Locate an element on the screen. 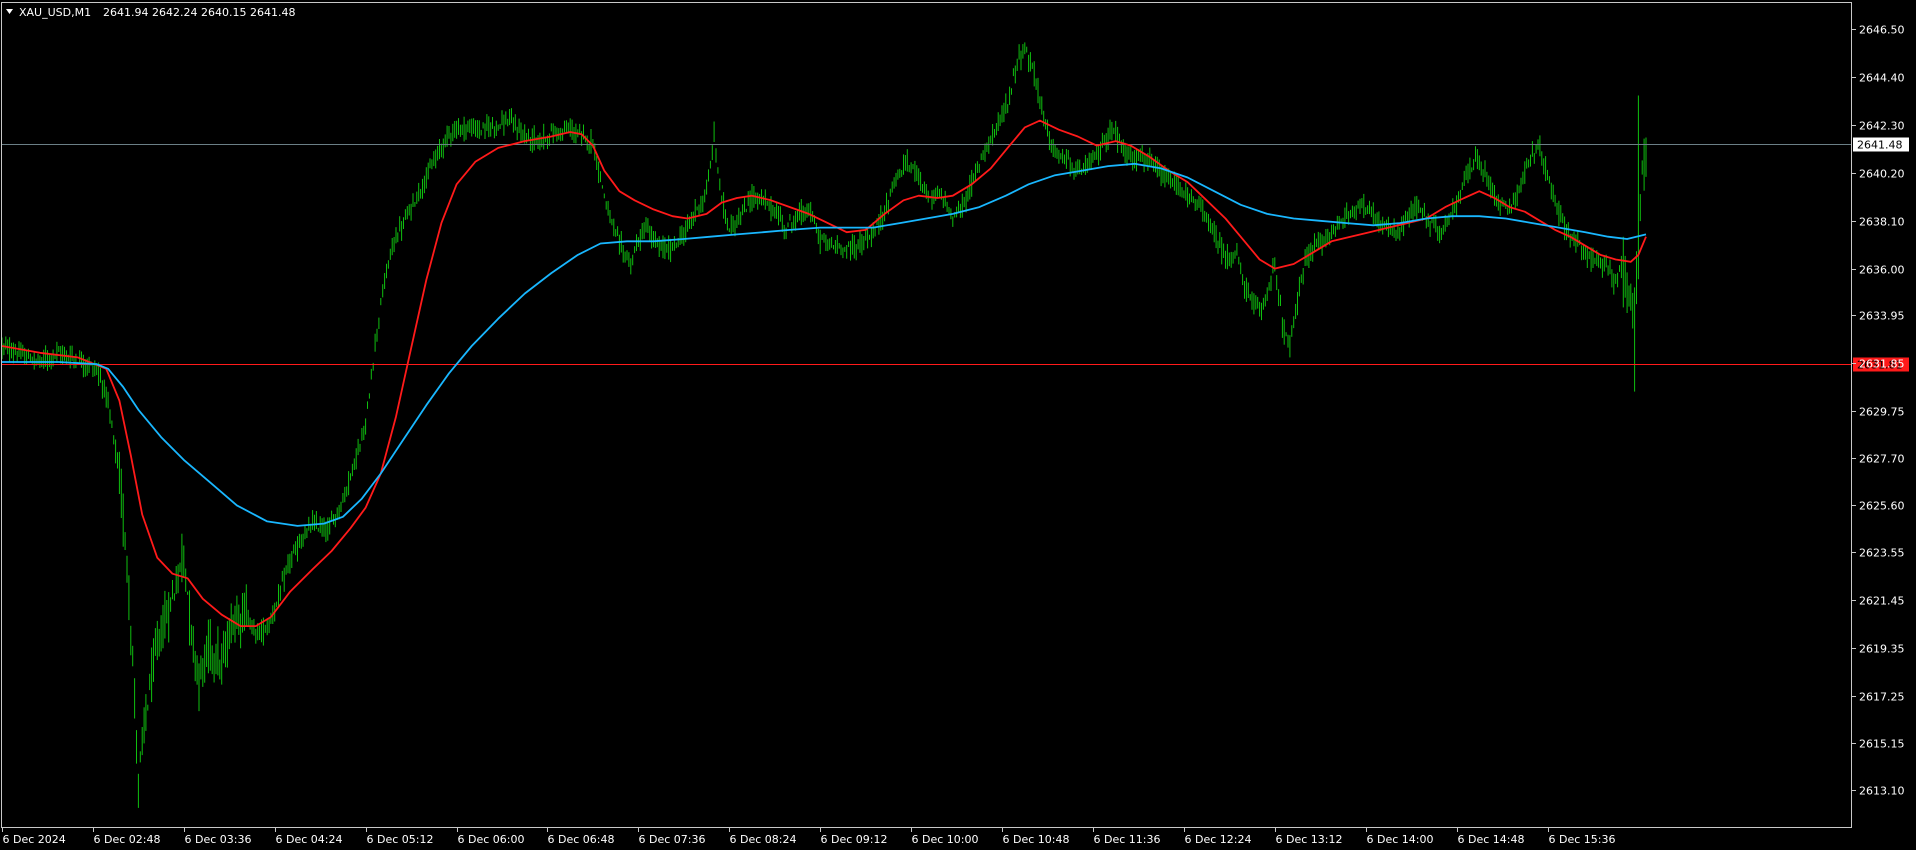 The height and width of the screenshot is (850, 1916). x-axis-tick-label: 6 Dec 10:00 is located at coordinates (945, 839).